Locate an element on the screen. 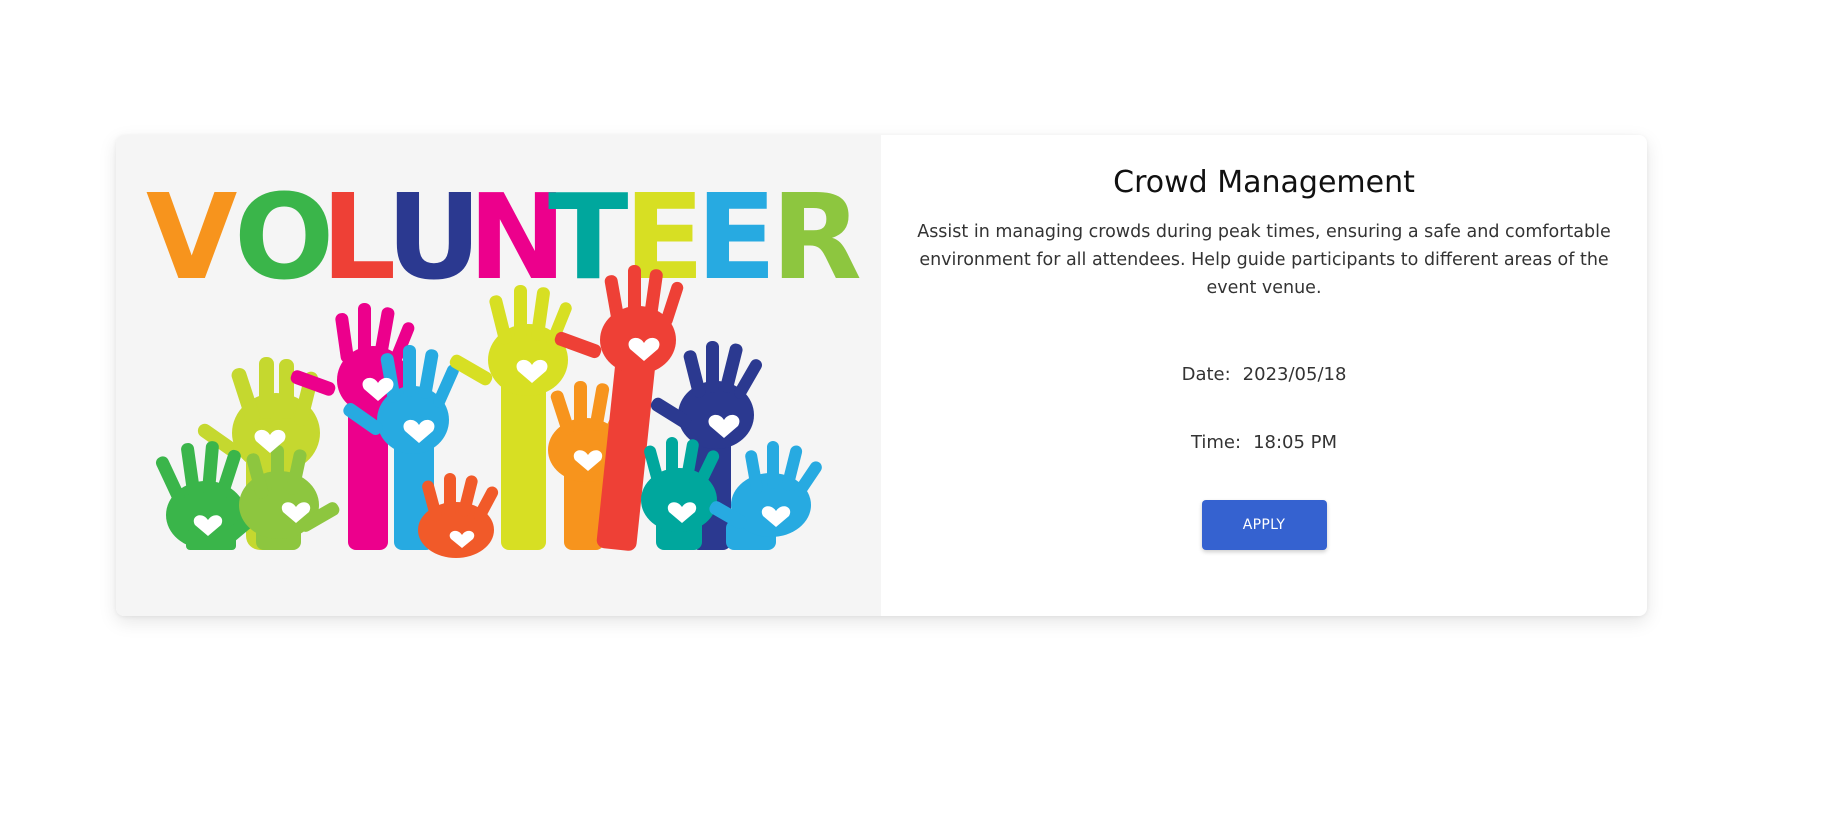  svg-text: V is located at coordinates (191, 237).